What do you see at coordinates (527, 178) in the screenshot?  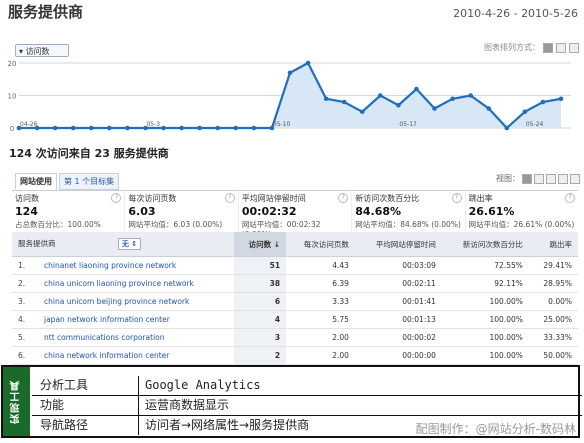 I see `table-view-icon` at bounding box center [527, 178].